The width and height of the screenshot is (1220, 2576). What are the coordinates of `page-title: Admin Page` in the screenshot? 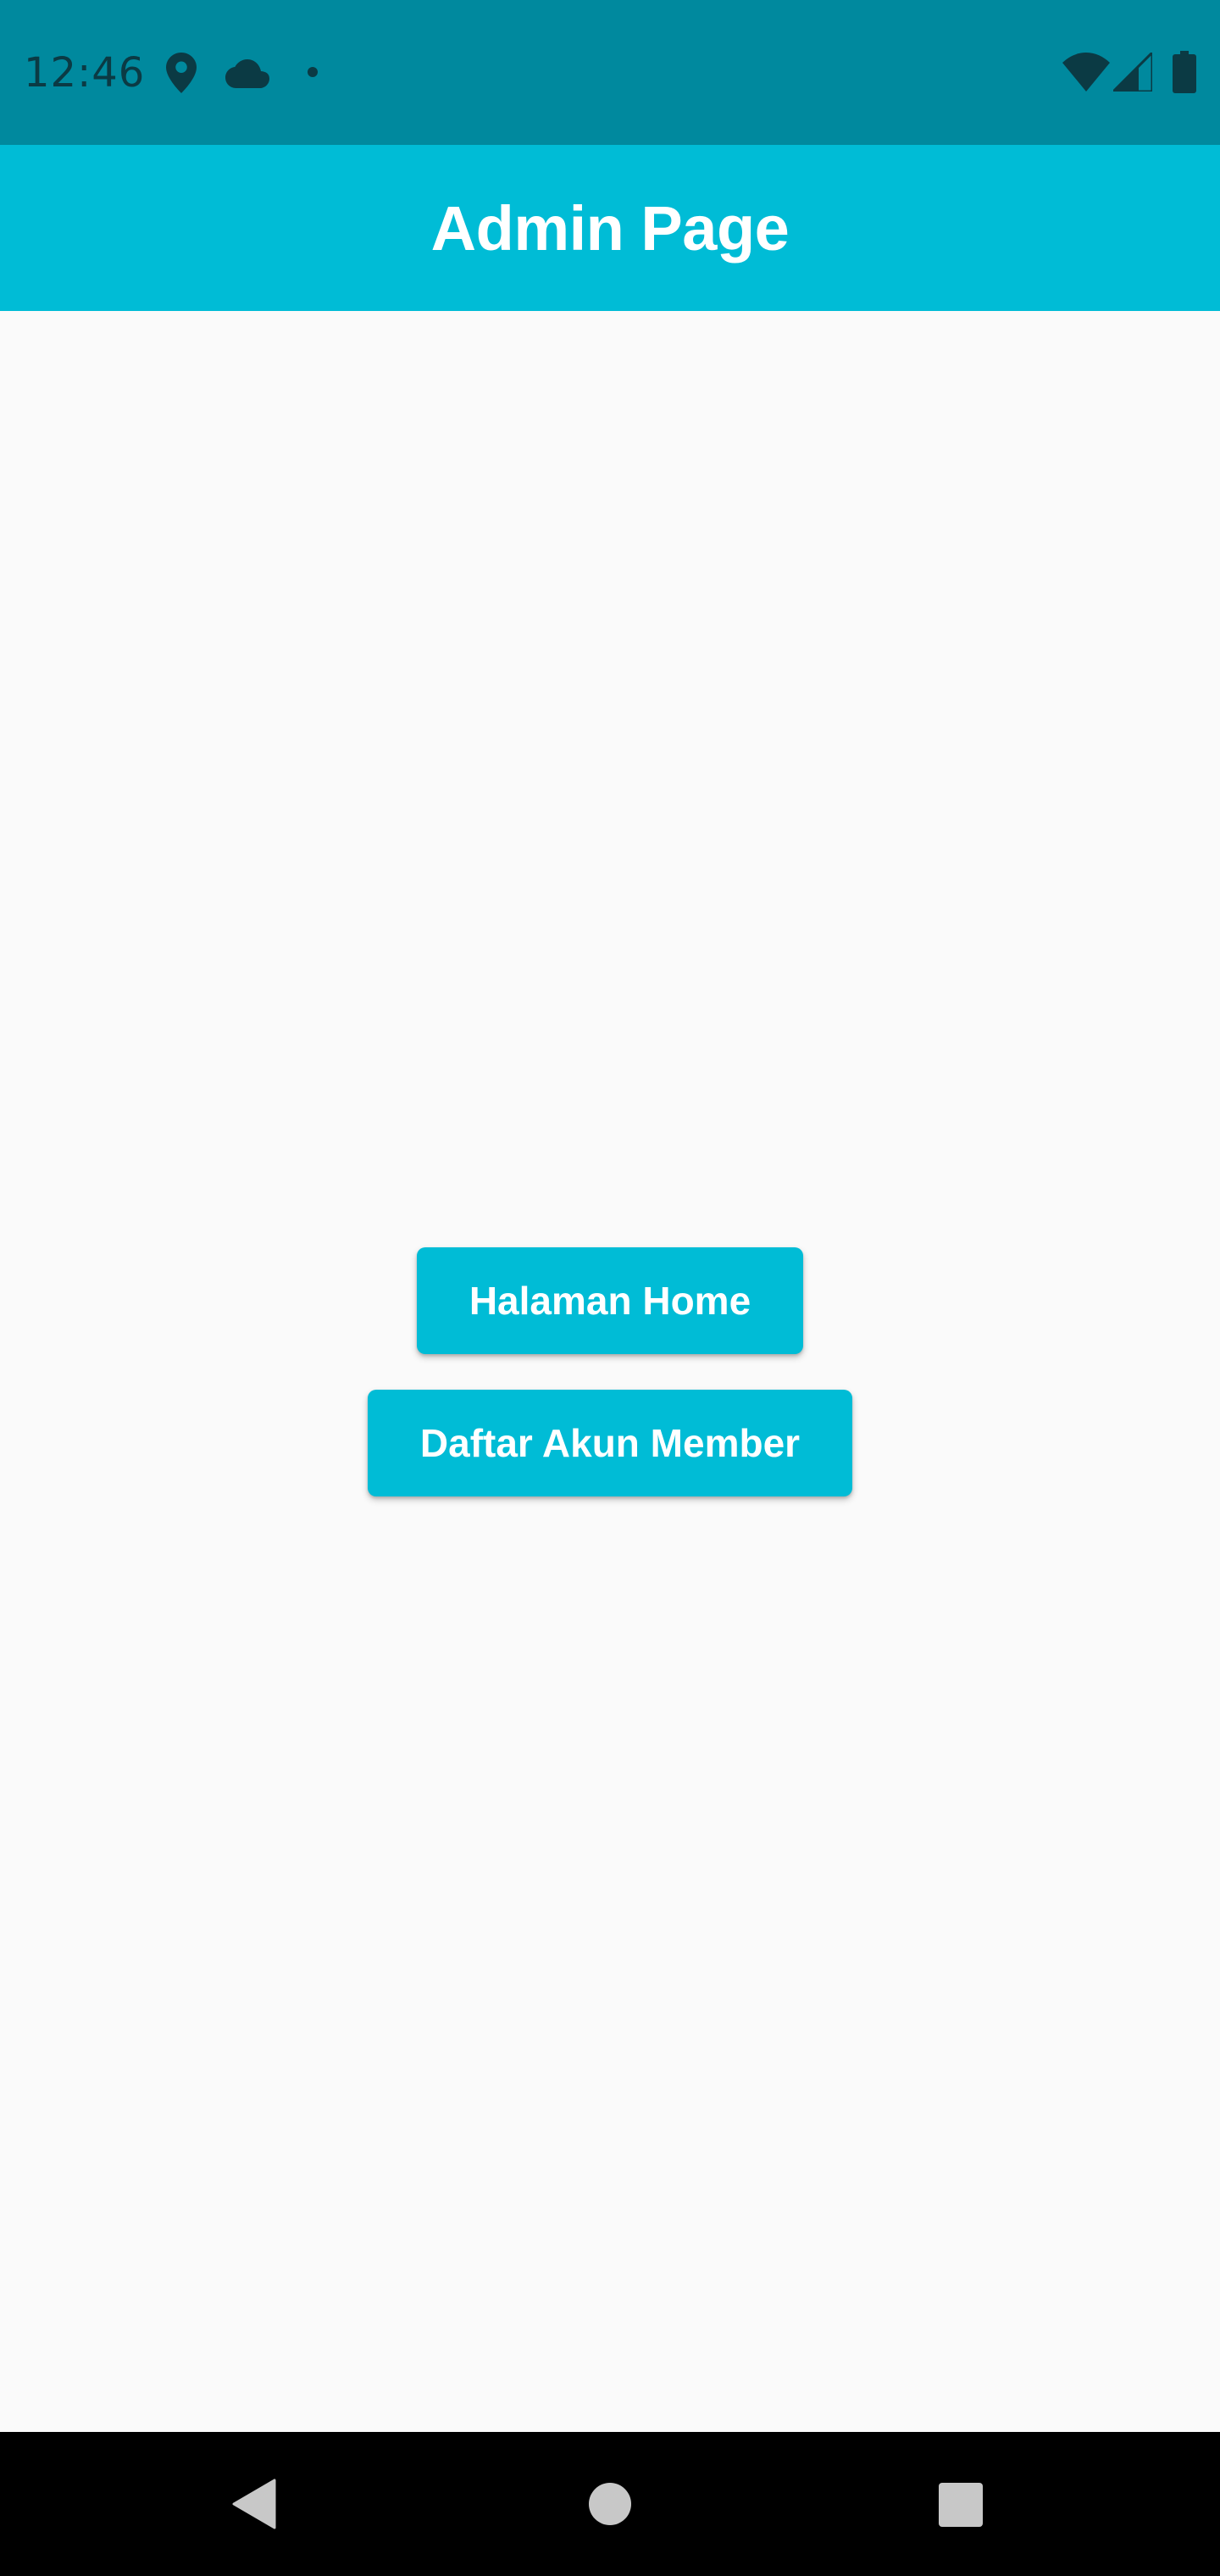 It's located at (610, 228).